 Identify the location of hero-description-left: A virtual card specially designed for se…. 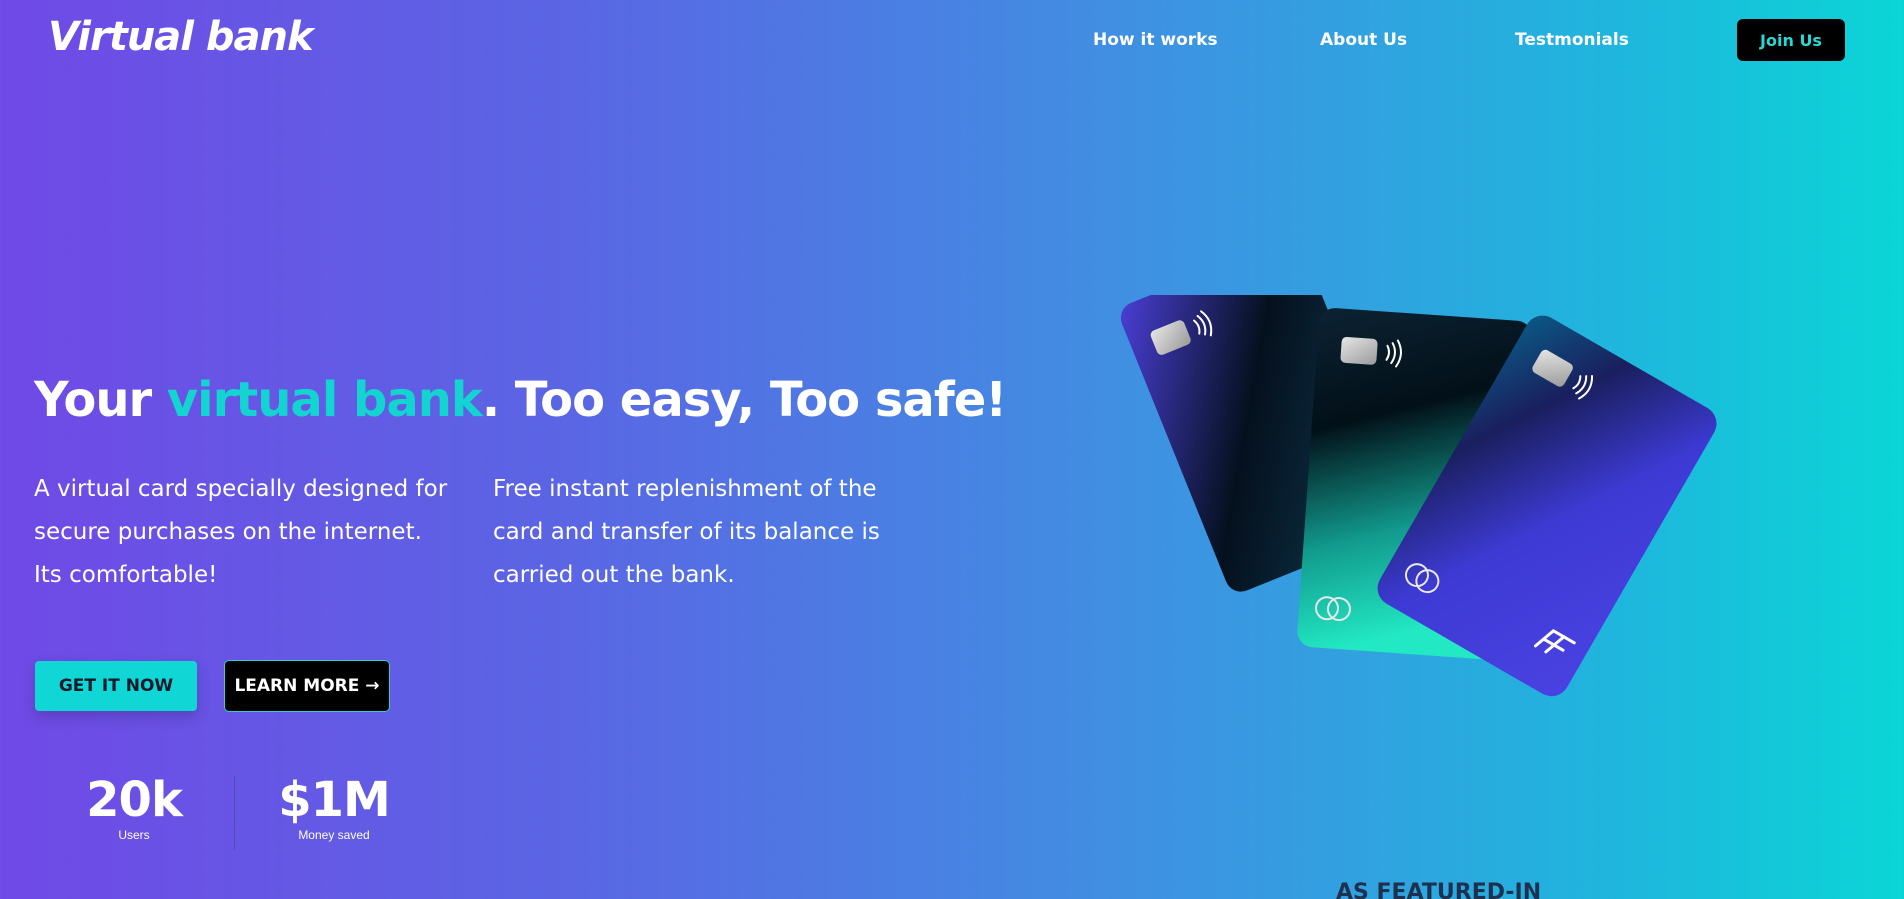
(241, 532).